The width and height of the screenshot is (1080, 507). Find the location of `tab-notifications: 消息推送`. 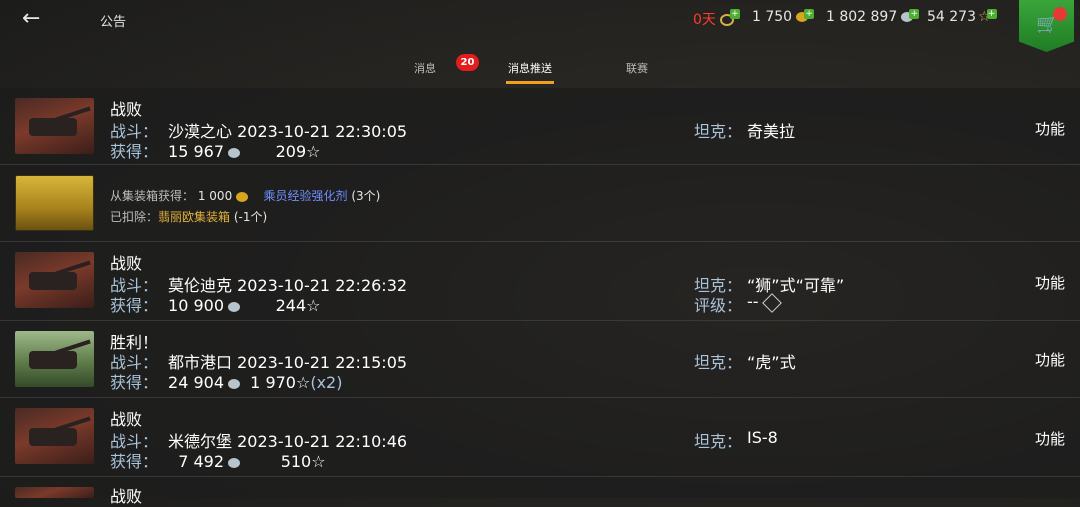

tab-notifications: 消息推送 is located at coordinates (530, 72).